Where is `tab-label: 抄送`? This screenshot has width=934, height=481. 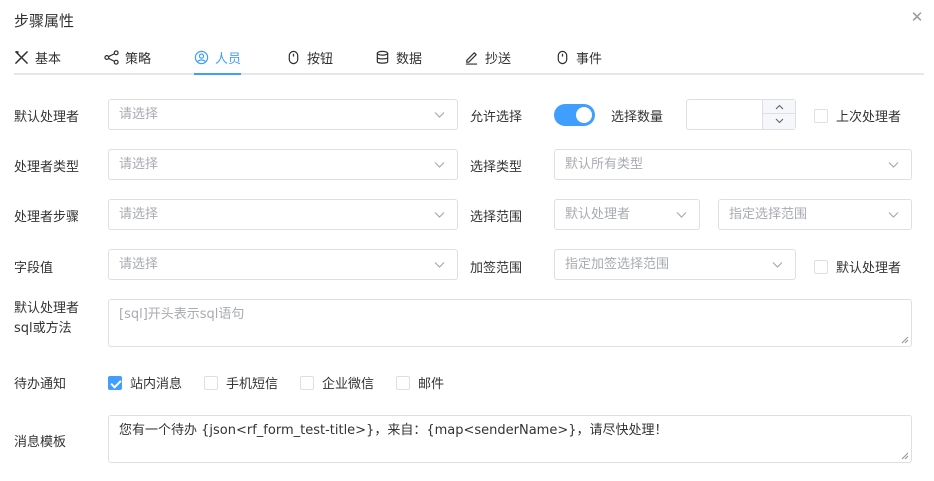 tab-label: 抄送 is located at coordinates (498, 59).